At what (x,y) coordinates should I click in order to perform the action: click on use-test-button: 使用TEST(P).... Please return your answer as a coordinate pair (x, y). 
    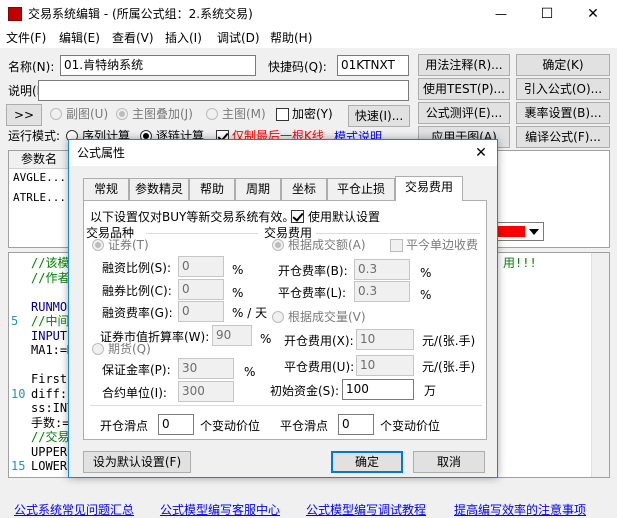
    Looking at the image, I should click on (464, 89).